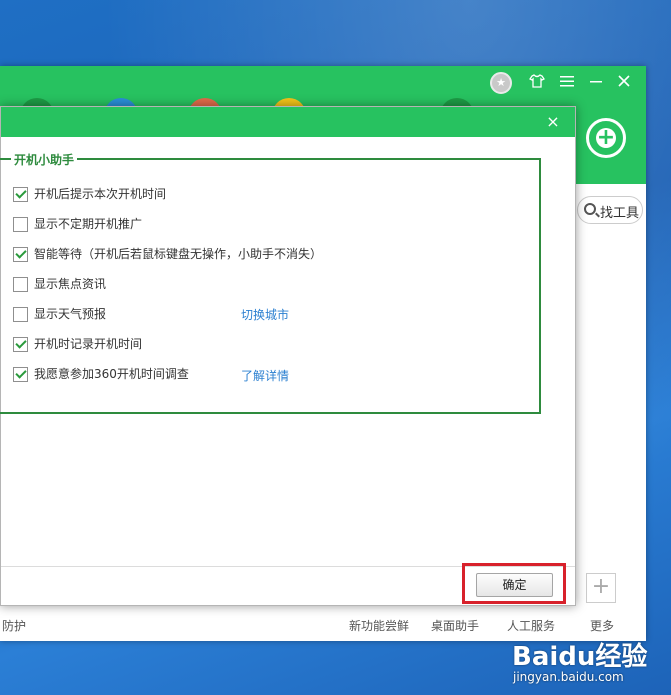  Describe the element at coordinates (20, 284) in the screenshot. I see `checkbox-show-news` at that location.